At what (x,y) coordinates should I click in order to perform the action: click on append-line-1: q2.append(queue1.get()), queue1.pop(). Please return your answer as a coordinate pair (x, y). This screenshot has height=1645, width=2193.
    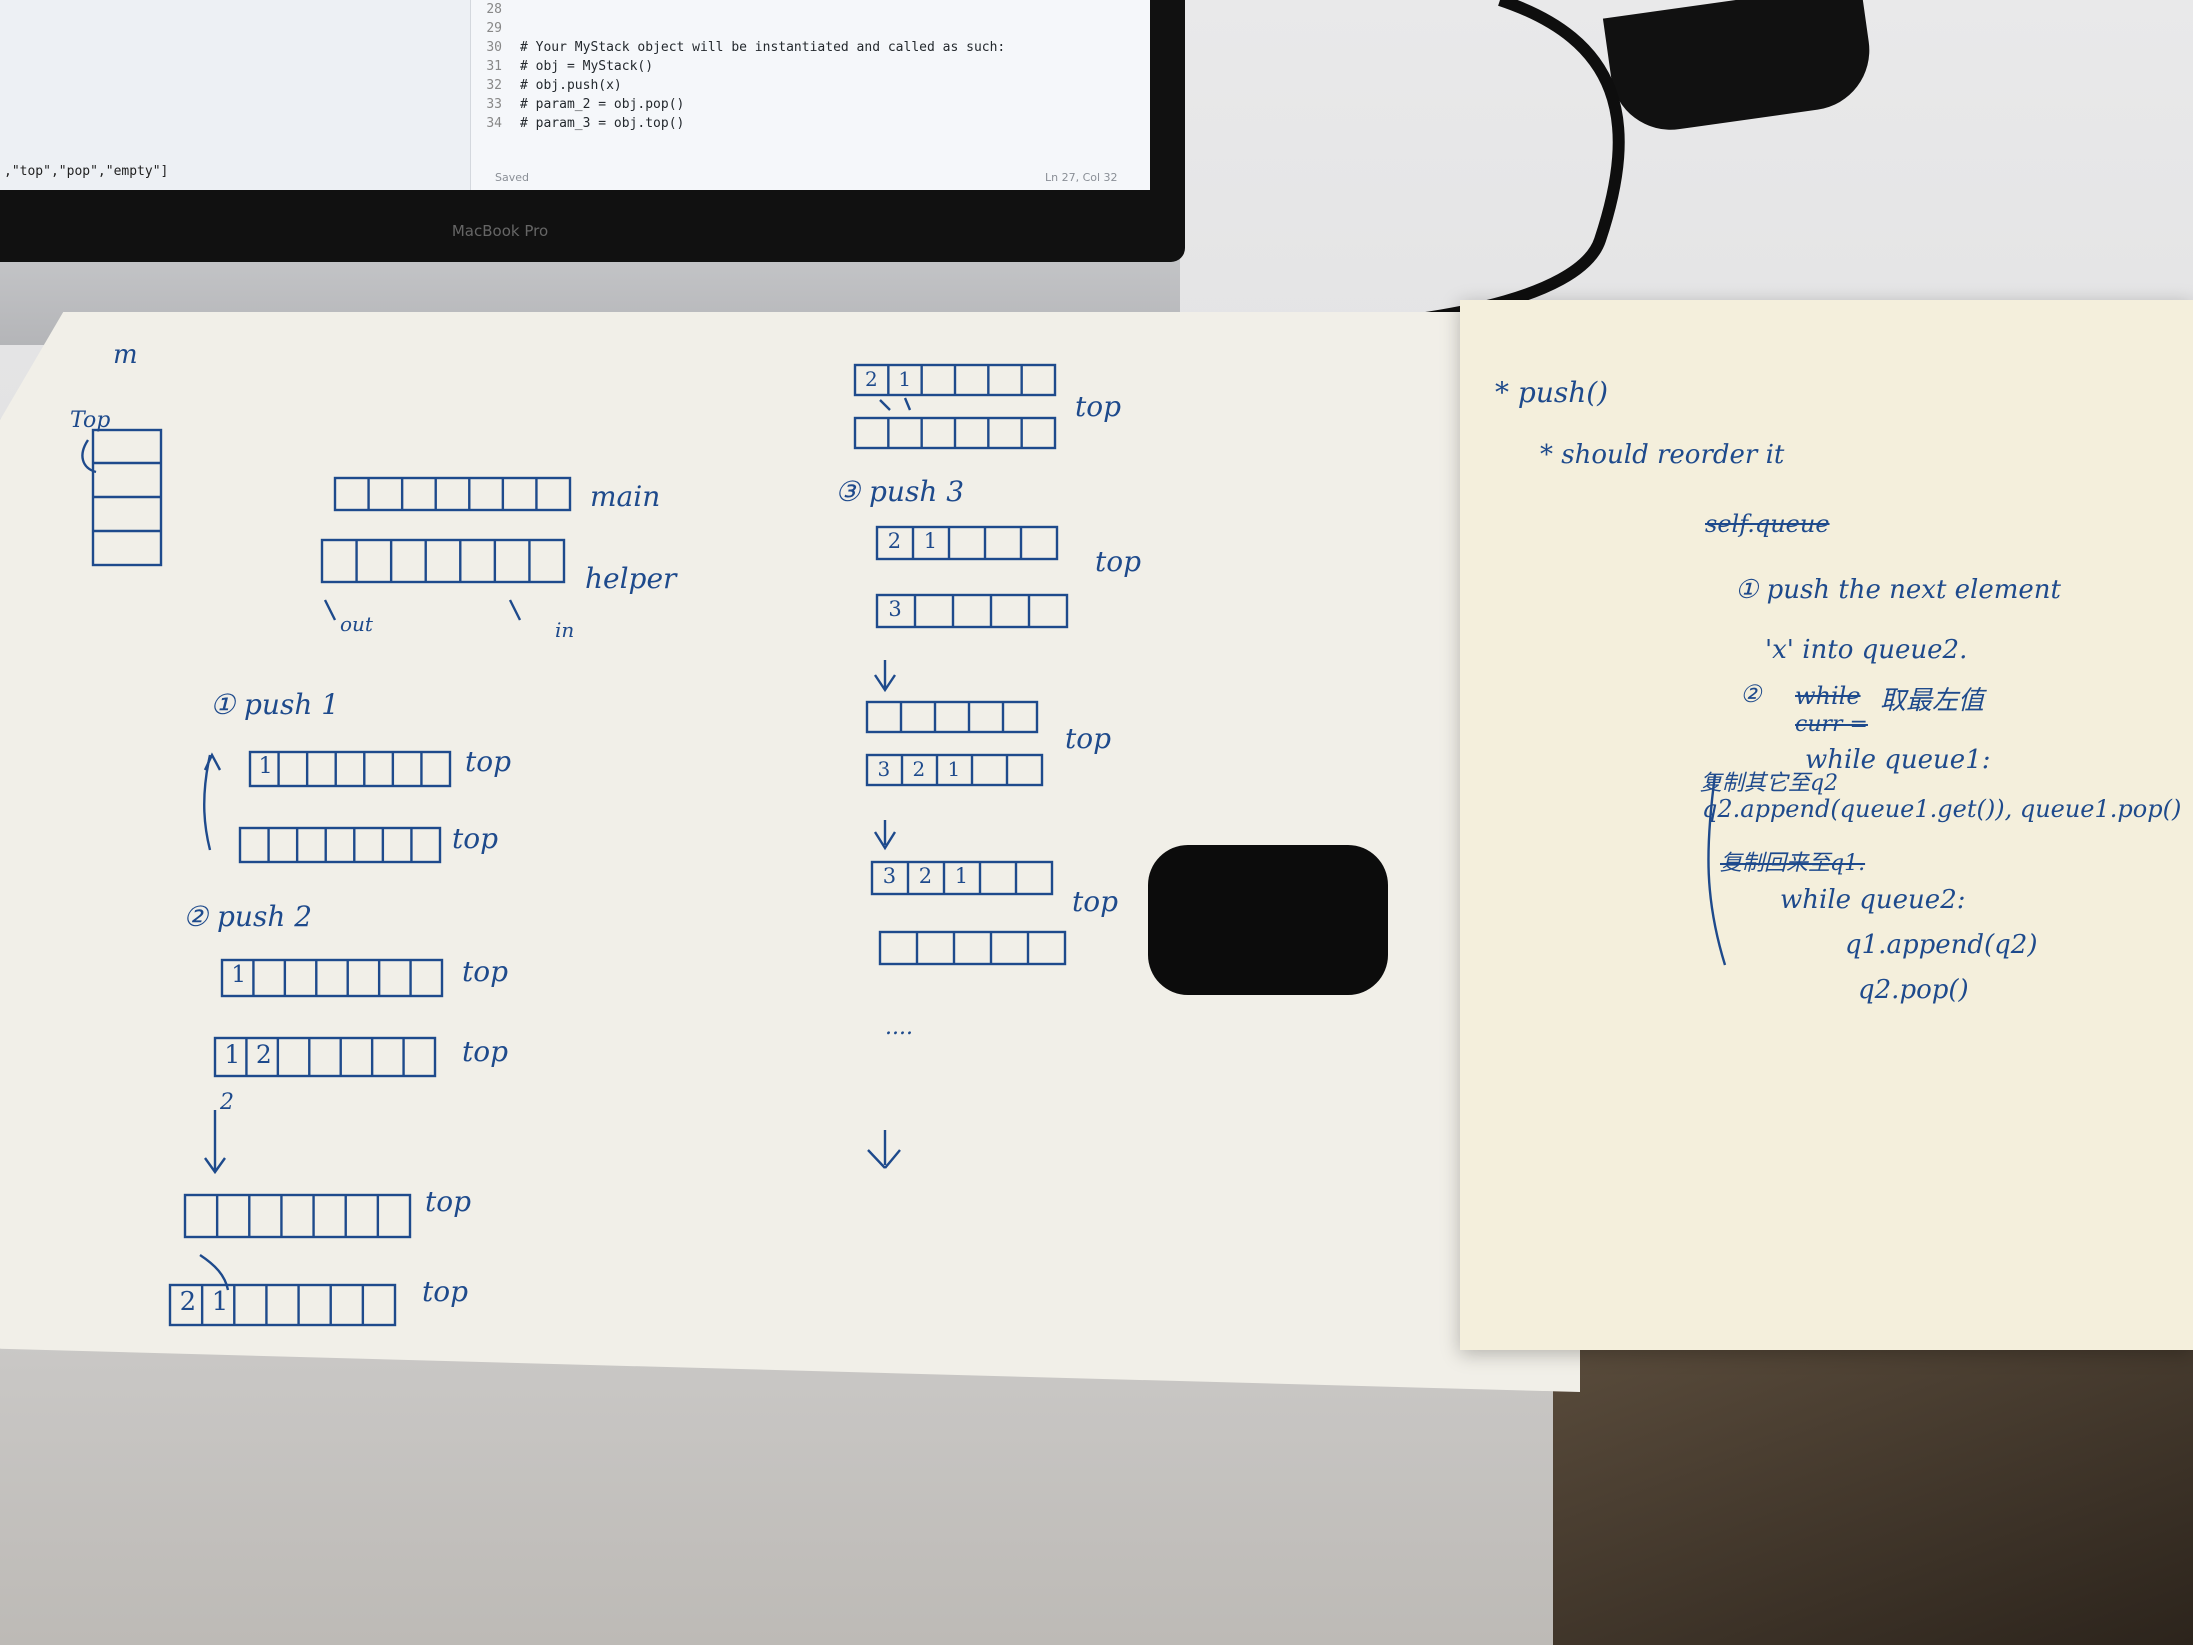
    Looking at the image, I should click on (1942, 809).